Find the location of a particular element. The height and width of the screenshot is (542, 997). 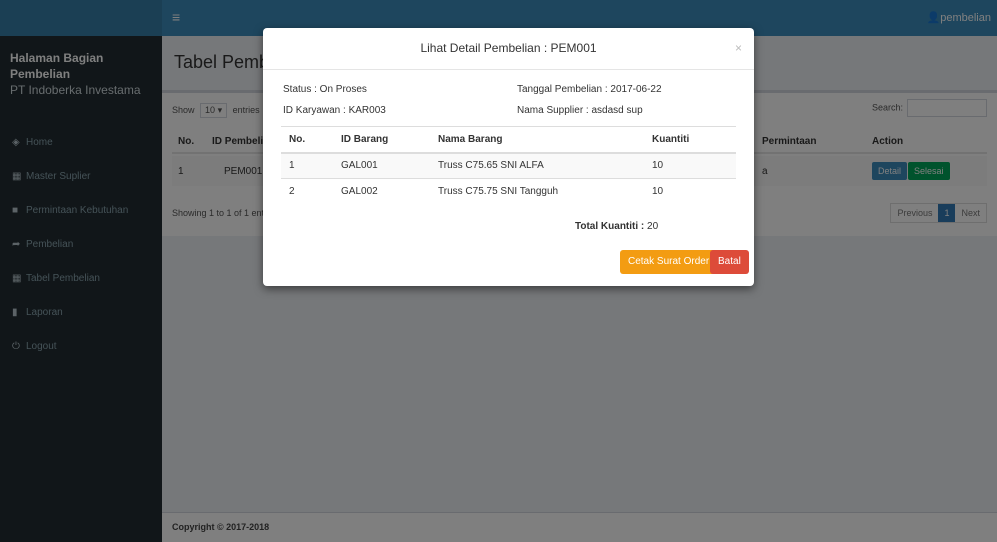

batal-button: Batal is located at coordinates (729, 262).